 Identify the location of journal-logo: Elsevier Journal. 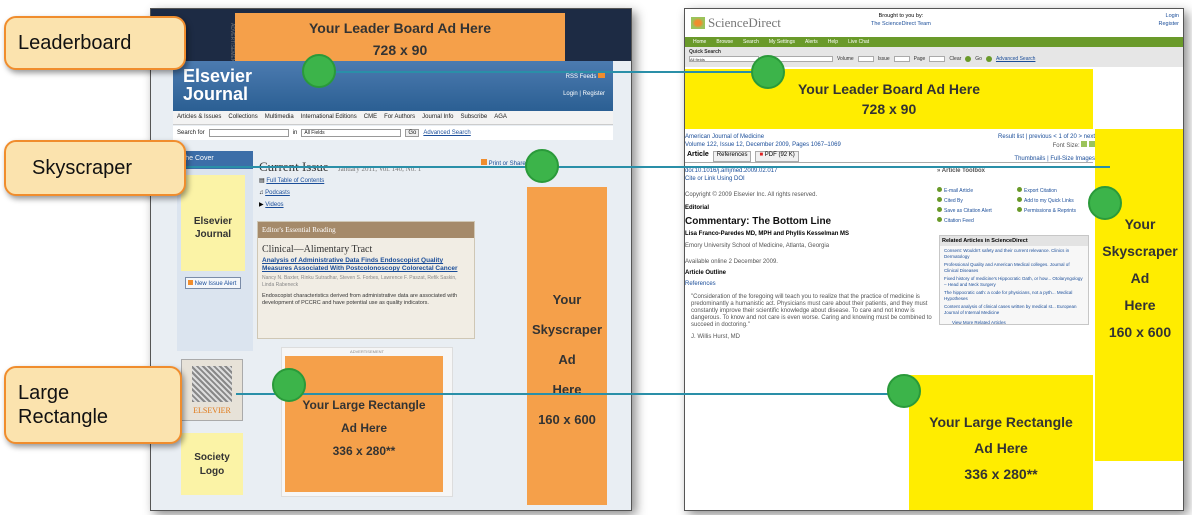
(217, 85).